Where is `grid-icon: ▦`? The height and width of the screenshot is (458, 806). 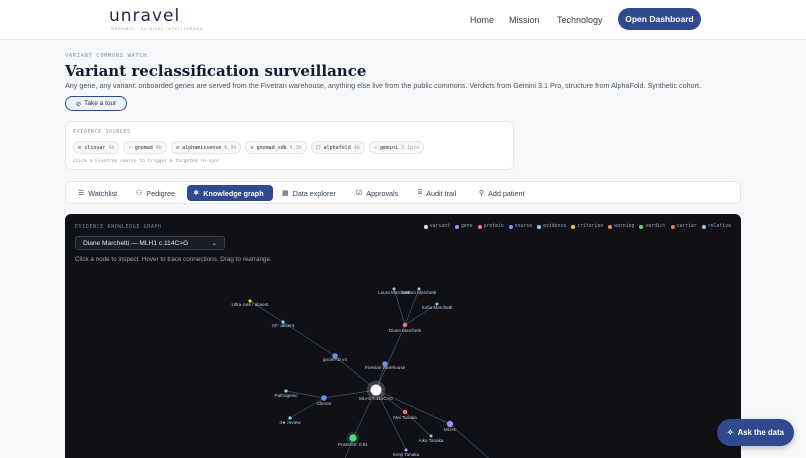 grid-icon: ▦ is located at coordinates (285, 193).